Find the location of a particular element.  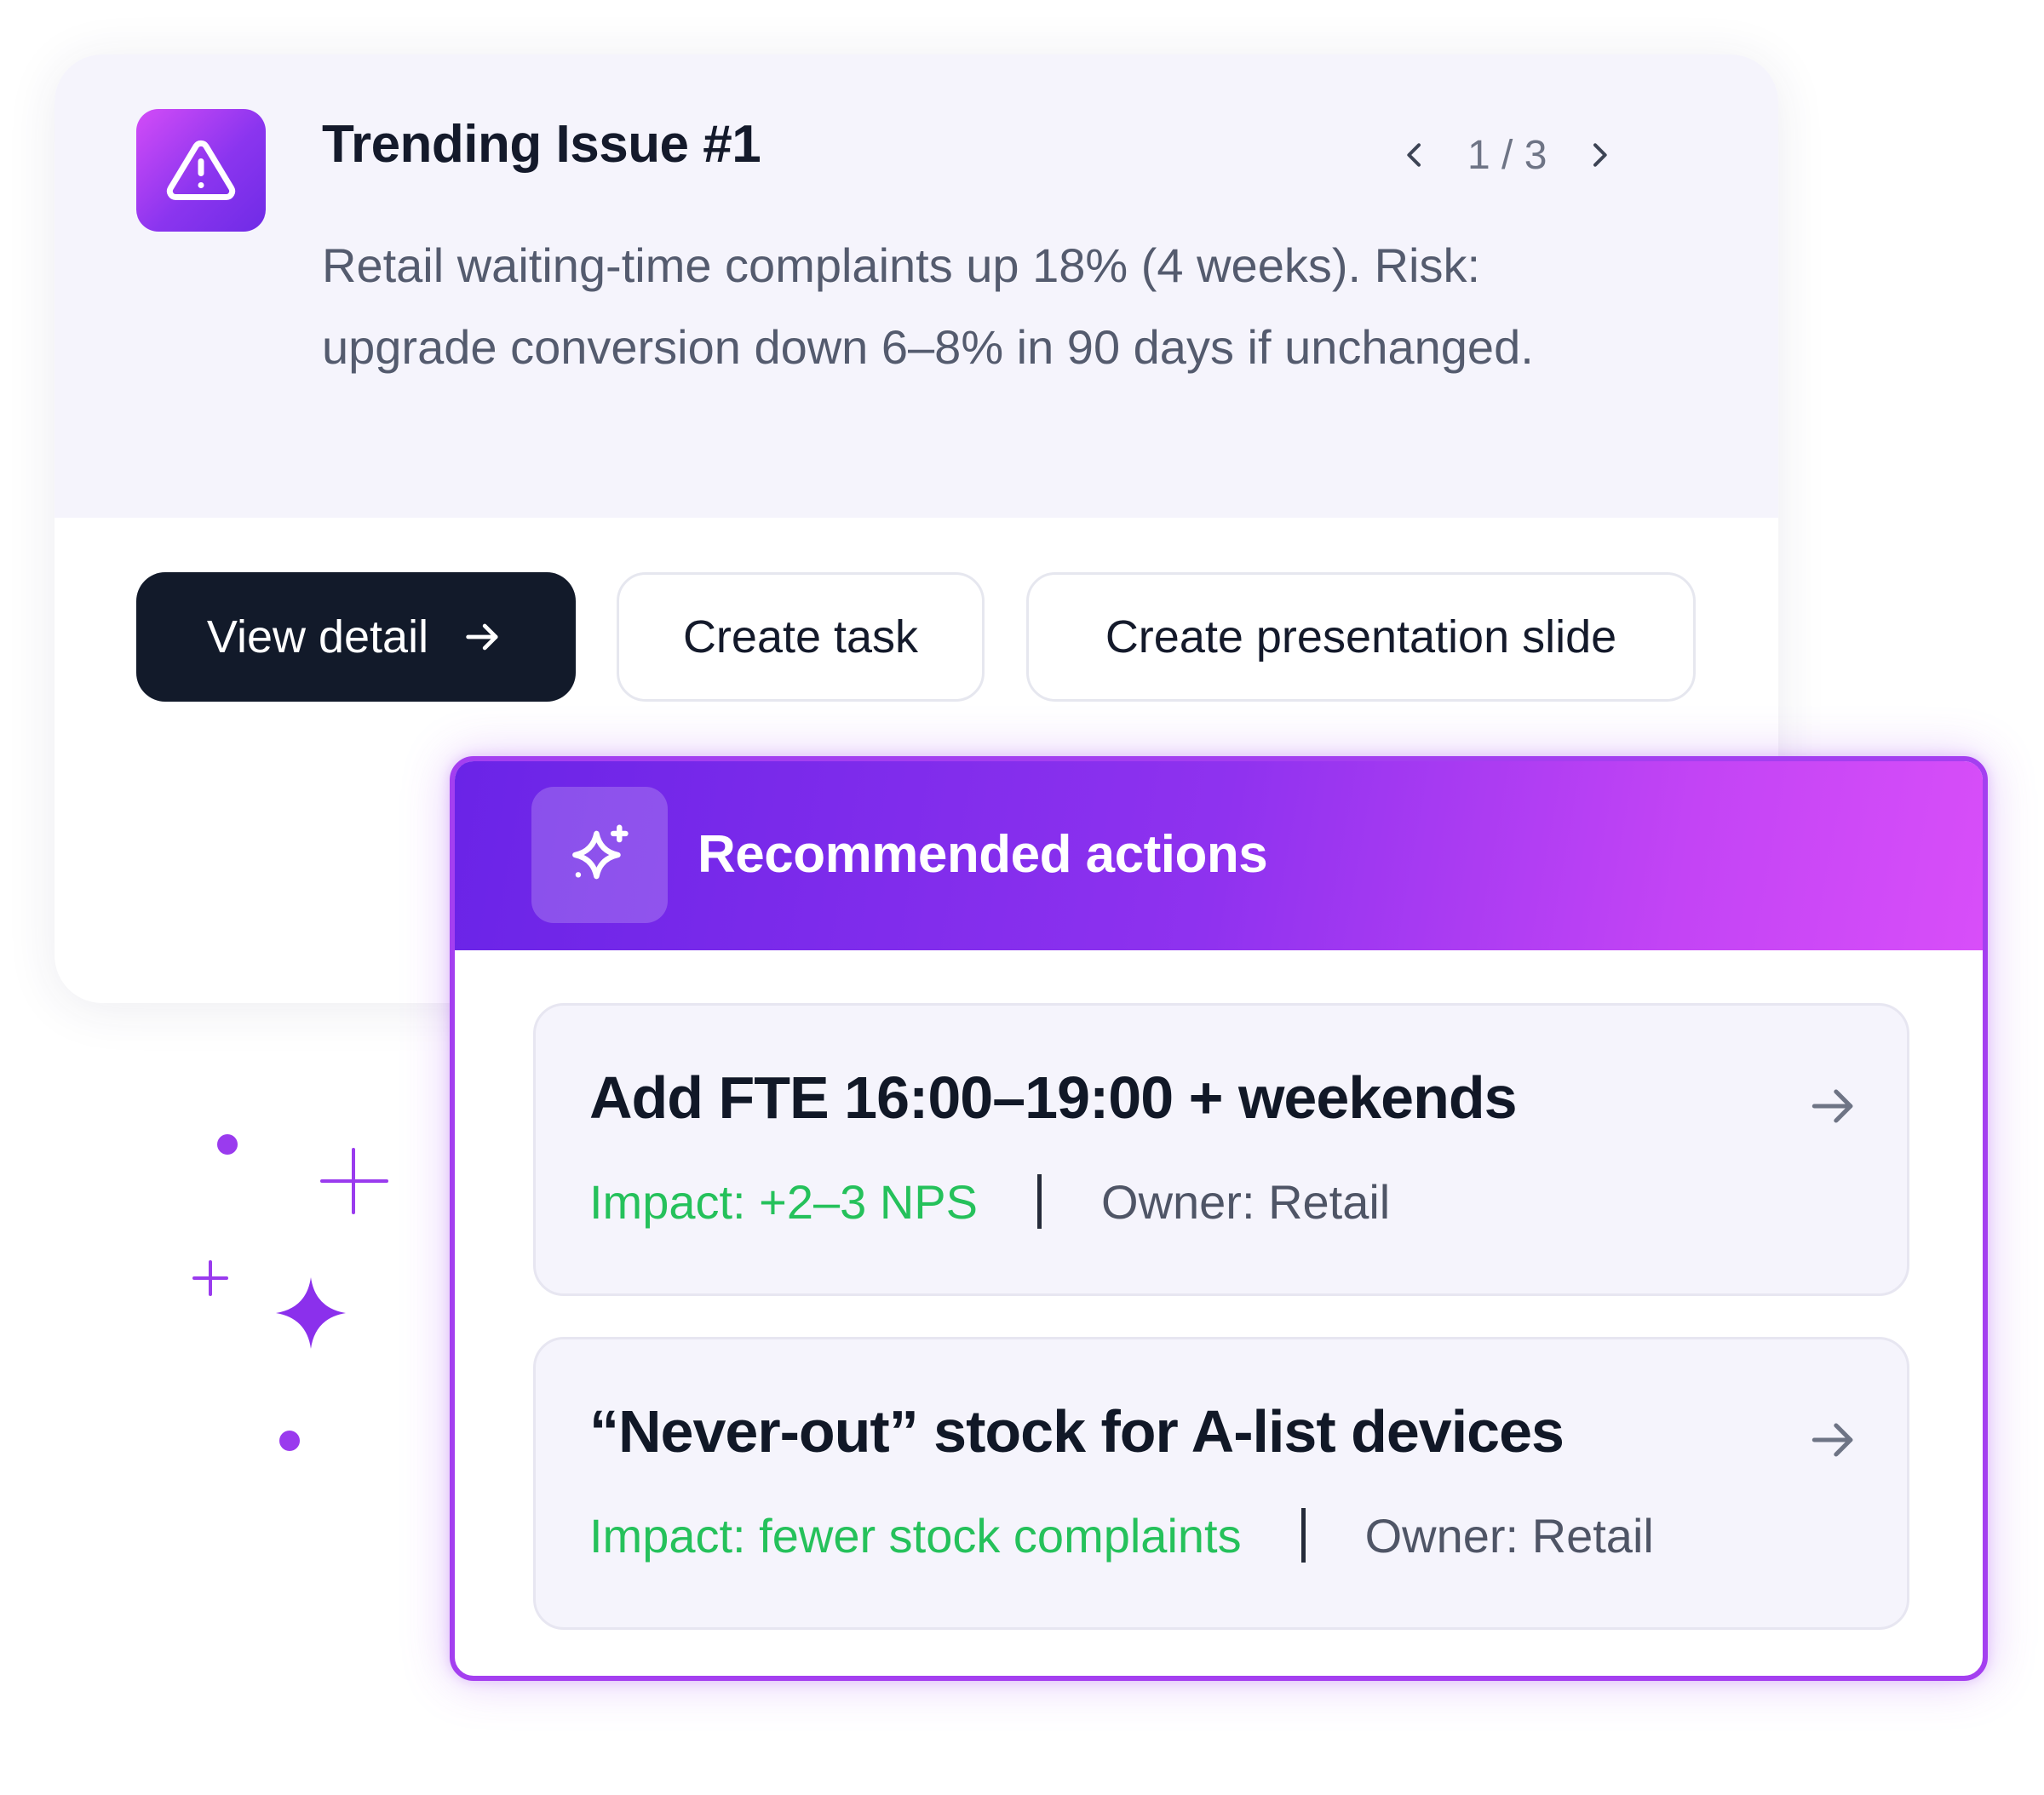

action-impact: Impact: +2–3 NPS is located at coordinates (784, 1201).